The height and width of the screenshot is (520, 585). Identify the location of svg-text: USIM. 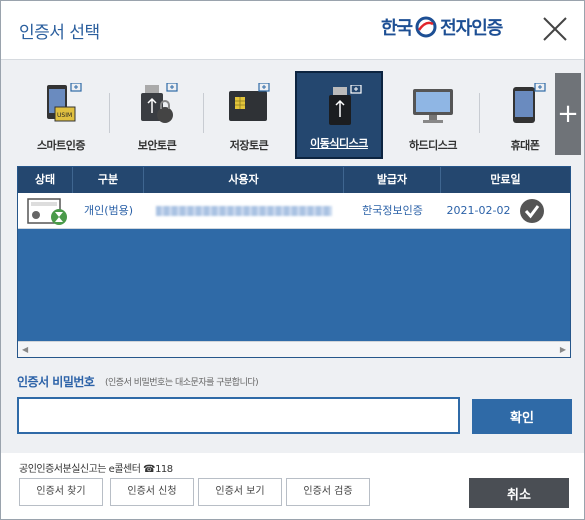
(64, 115).